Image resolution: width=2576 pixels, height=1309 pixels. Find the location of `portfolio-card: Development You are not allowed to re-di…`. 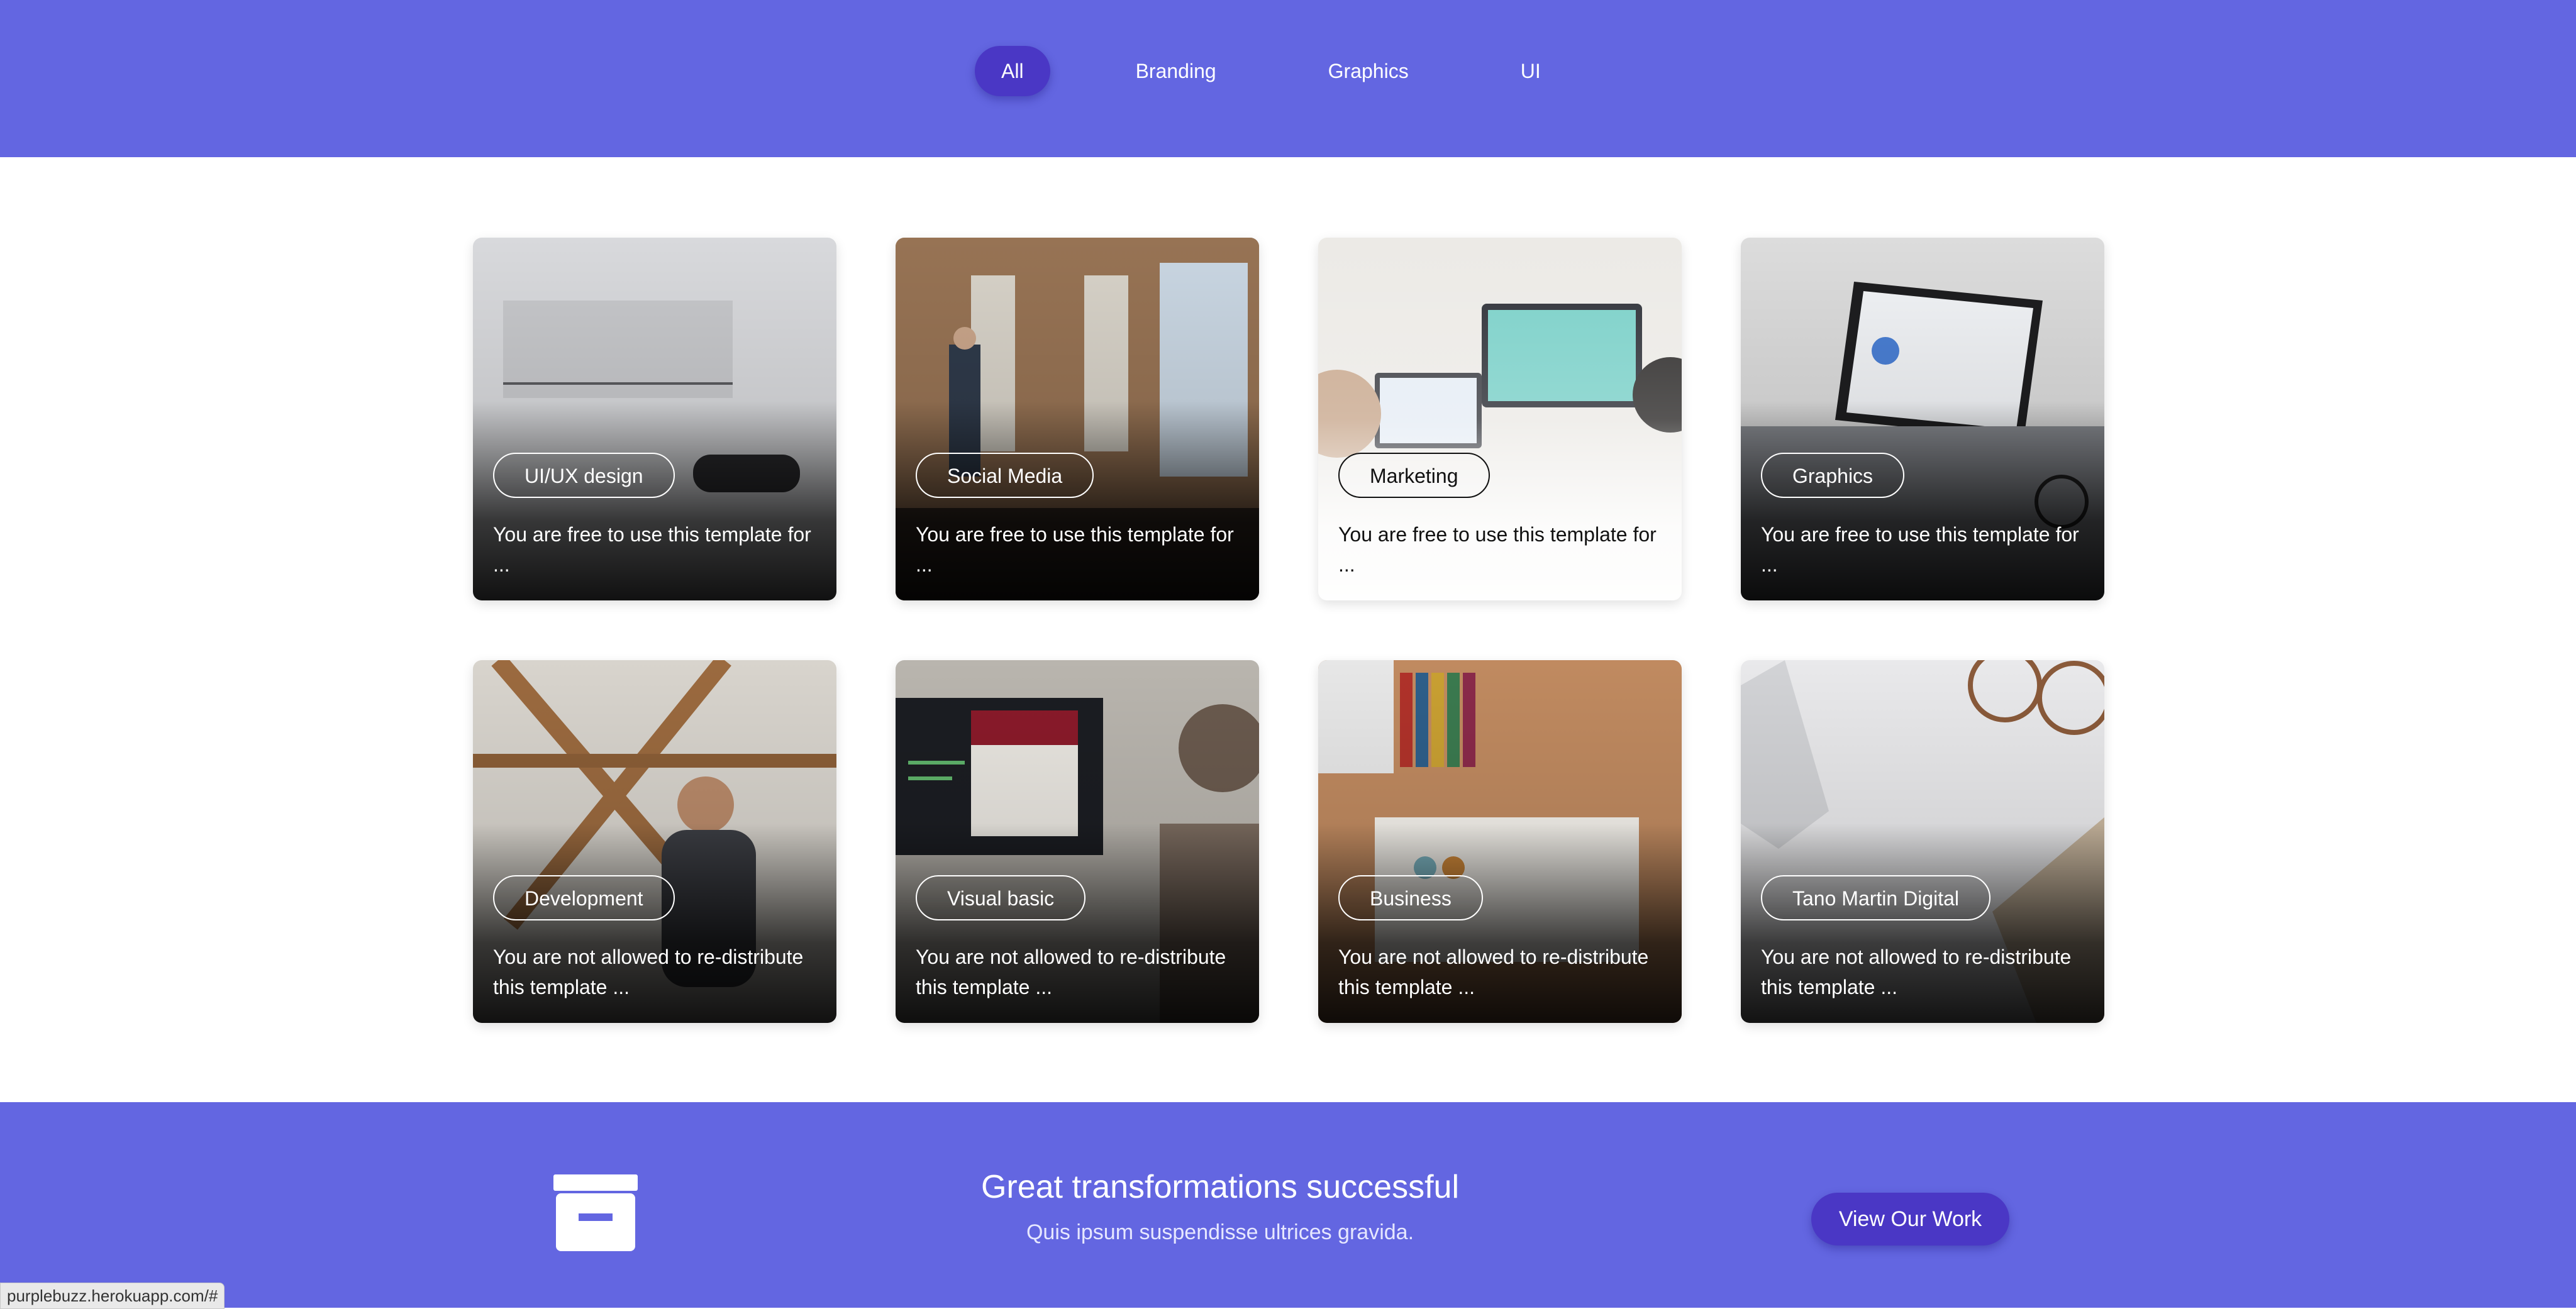

portfolio-card: Development You are not allowed to re-di… is located at coordinates (654, 841).